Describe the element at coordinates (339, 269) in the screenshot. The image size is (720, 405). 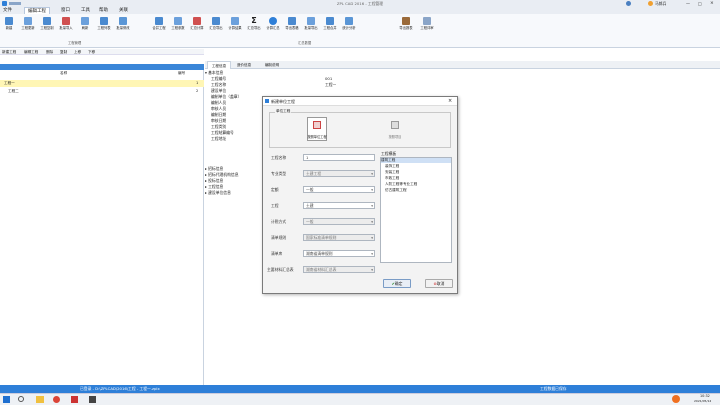
I see `material-select: 湖南省材料汇总表 ▾` at that location.